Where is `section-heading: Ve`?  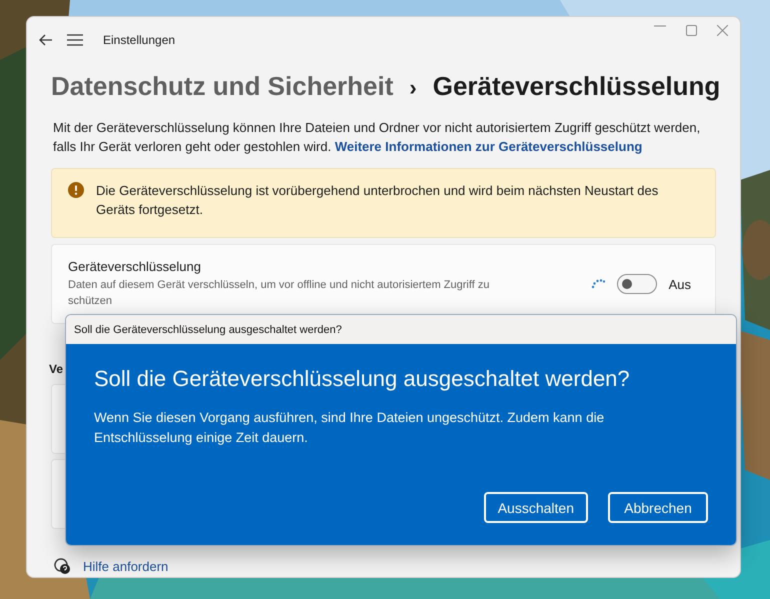 section-heading: Ve is located at coordinates (56, 369).